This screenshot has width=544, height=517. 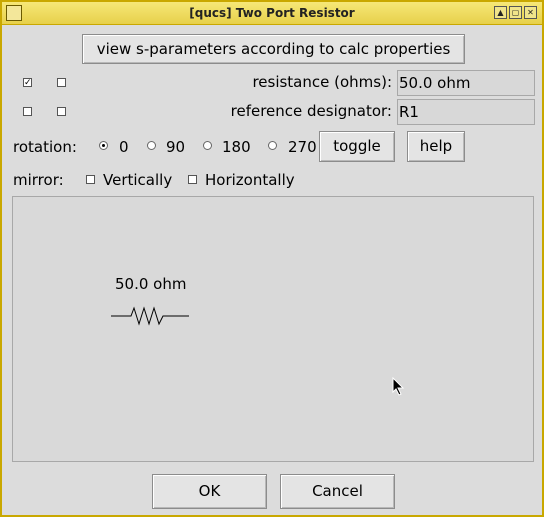 I want to click on close-icon: ✕, so click(x=530, y=12).